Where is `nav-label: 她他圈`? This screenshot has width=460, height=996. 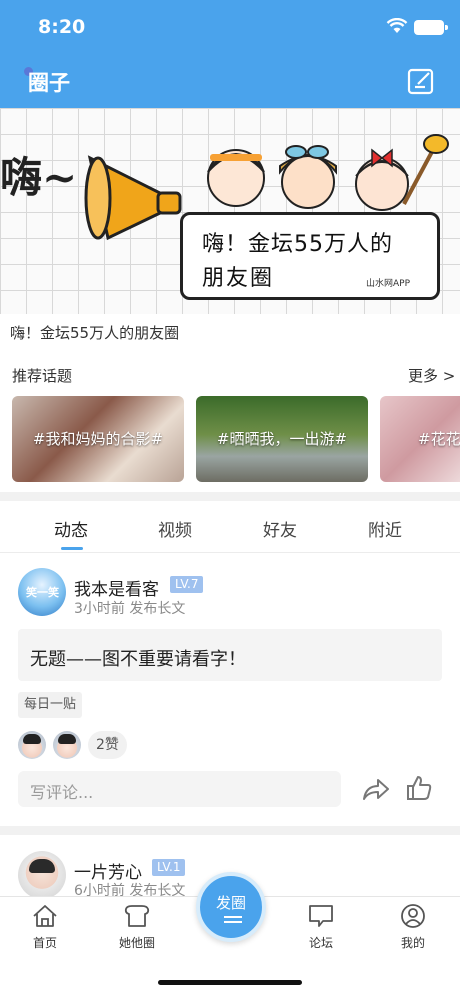
nav-label: 她他圈 is located at coordinates (136, 943).